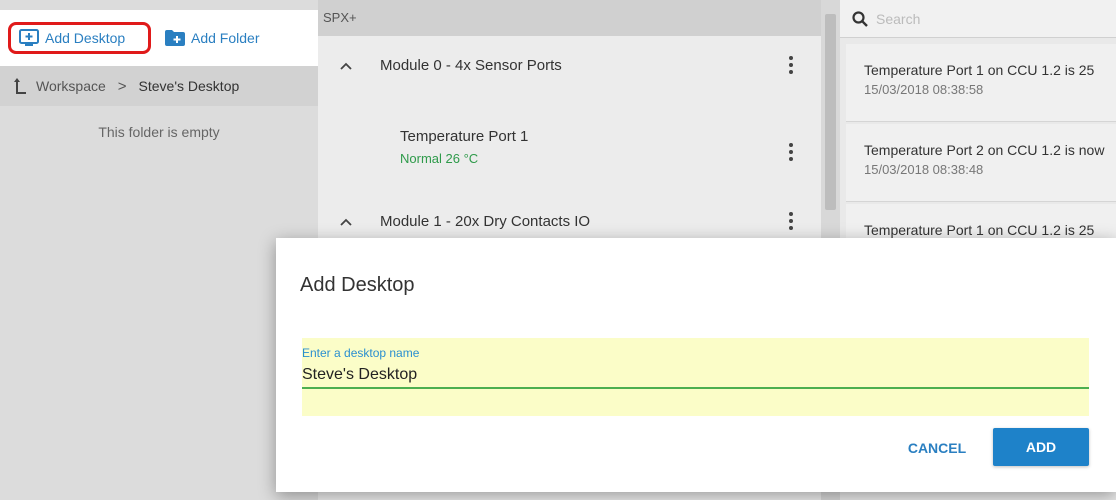  What do you see at coordinates (991, 18) in the screenshot?
I see `search-input` at bounding box center [991, 18].